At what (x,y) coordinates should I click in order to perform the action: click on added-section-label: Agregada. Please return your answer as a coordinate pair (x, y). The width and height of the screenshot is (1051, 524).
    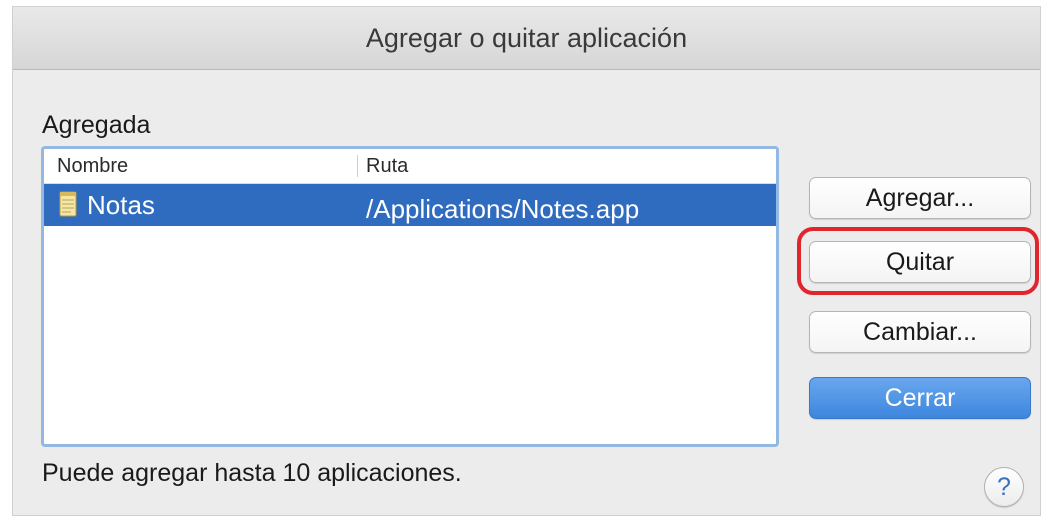
    Looking at the image, I should click on (96, 125).